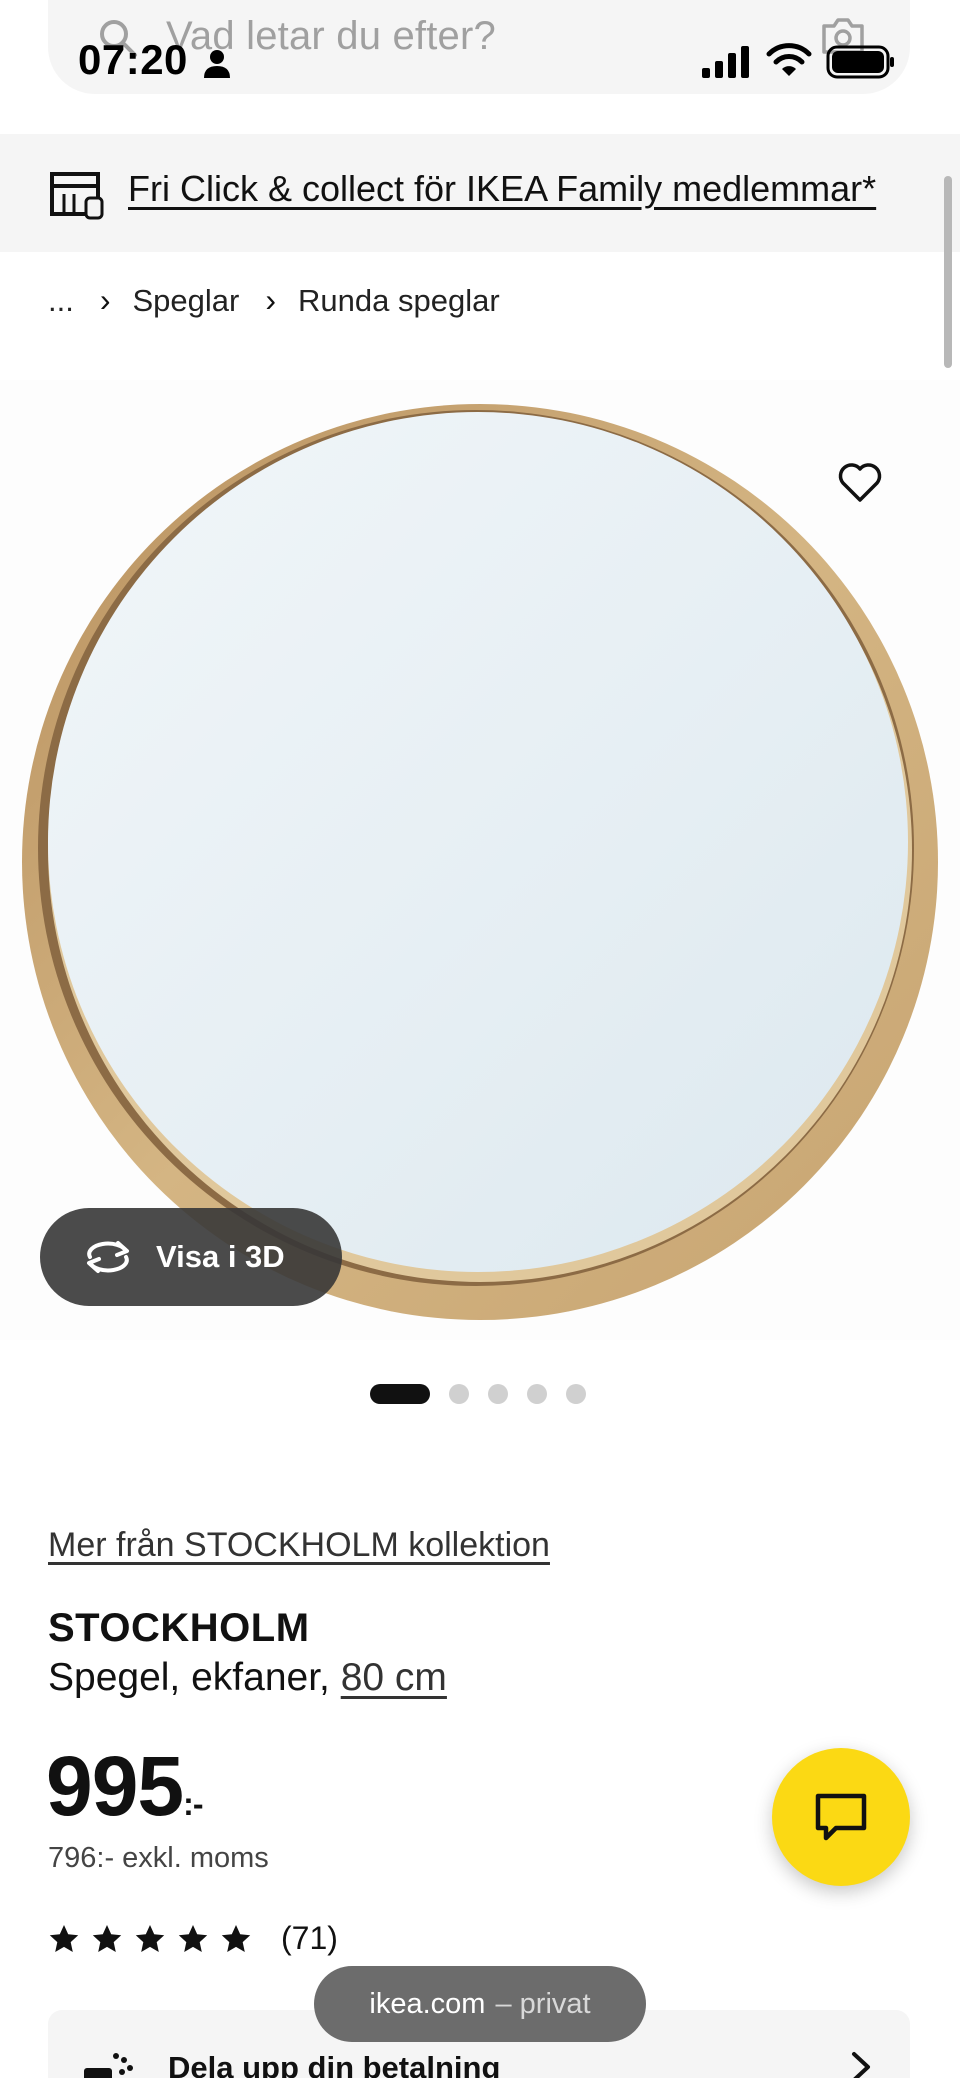 The image size is (960, 2078). I want to click on signal-icon, so click(725, 62).